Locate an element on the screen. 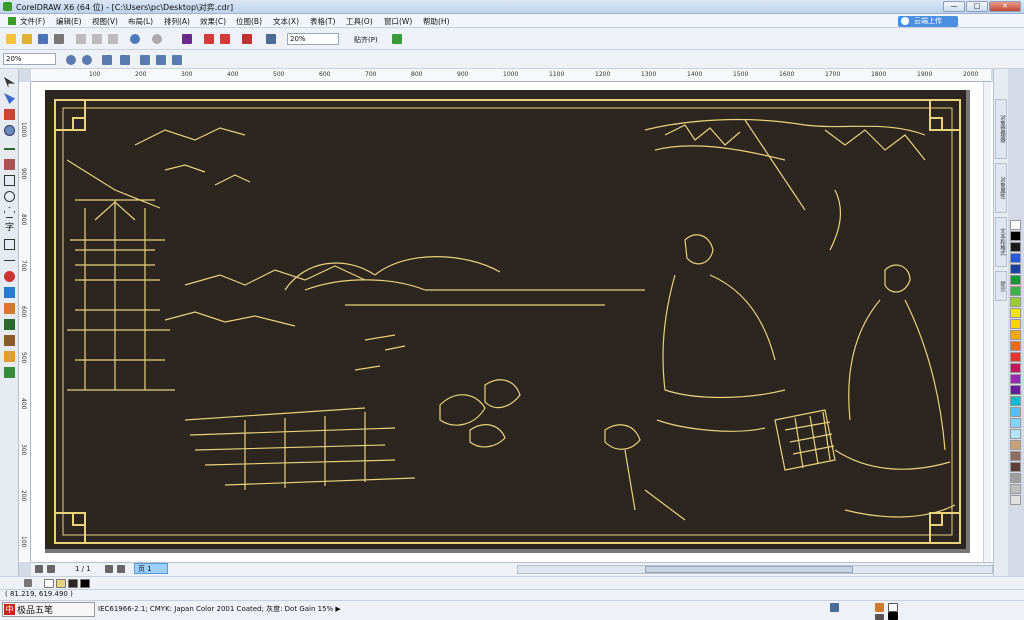  docker-tab-text-format: 文本和格式 is located at coordinates (1001, 242).